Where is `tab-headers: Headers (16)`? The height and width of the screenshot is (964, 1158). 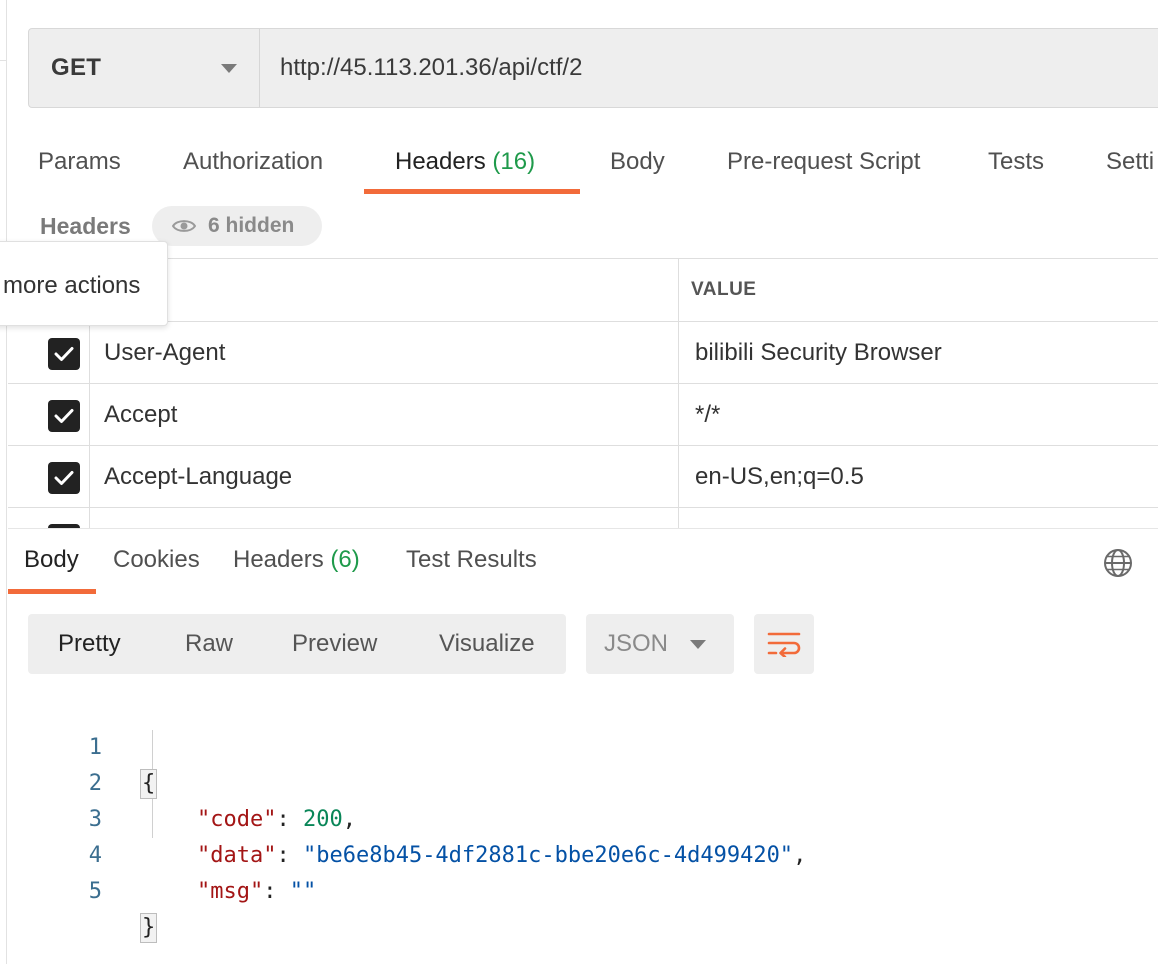 tab-headers: Headers (16) is located at coordinates (465, 162).